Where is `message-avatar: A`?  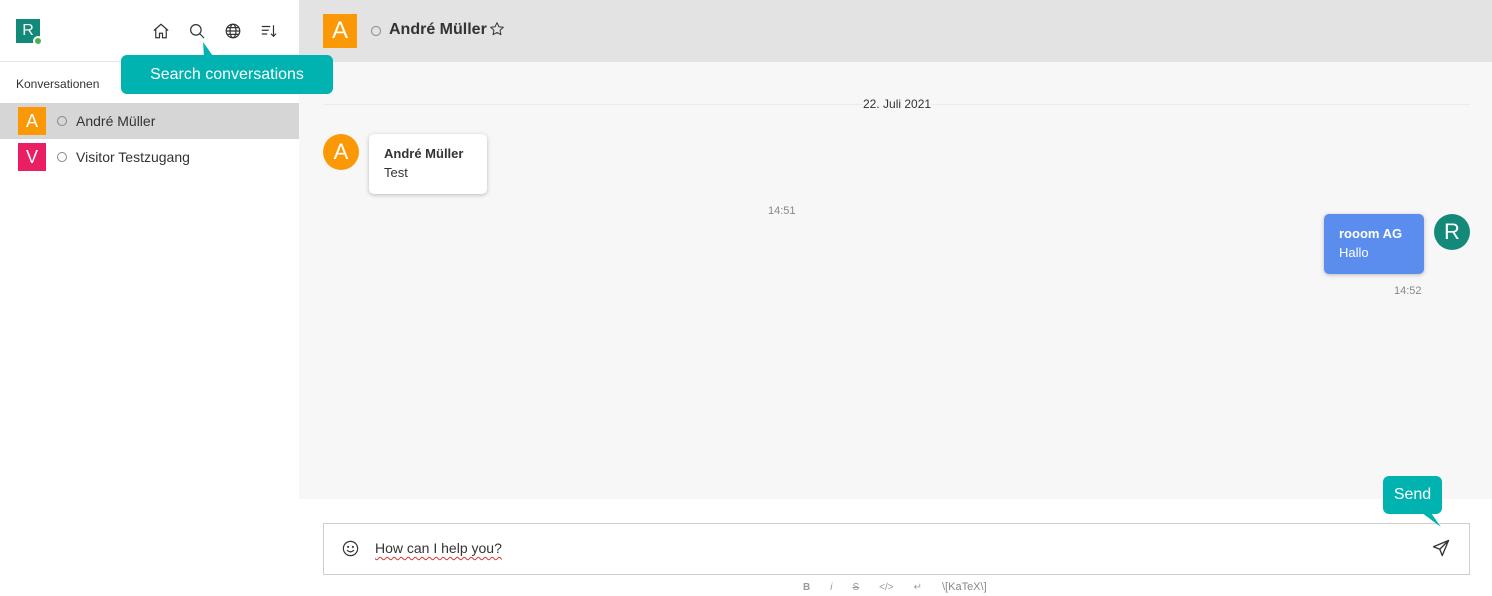 message-avatar: A is located at coordinates (341, 152).